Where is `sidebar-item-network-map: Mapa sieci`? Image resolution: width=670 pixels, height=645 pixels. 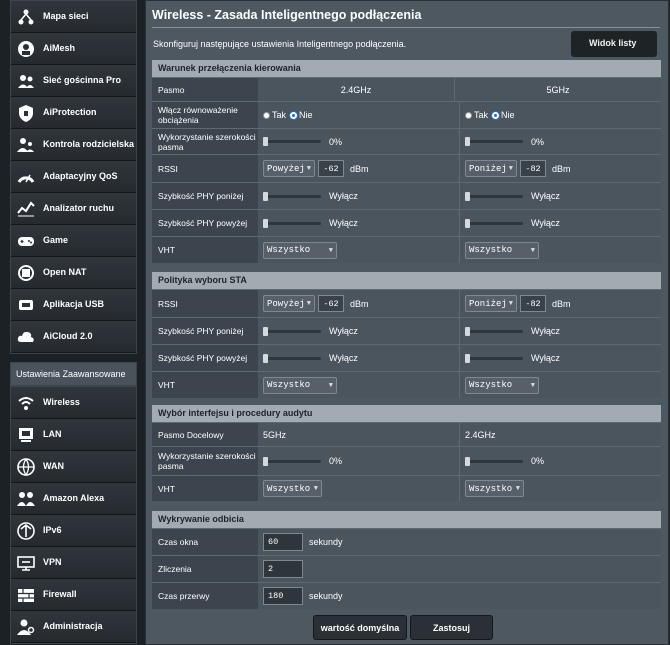
sidebar-item-network-map: Mapa sieci is located at coordinates (73, 17).